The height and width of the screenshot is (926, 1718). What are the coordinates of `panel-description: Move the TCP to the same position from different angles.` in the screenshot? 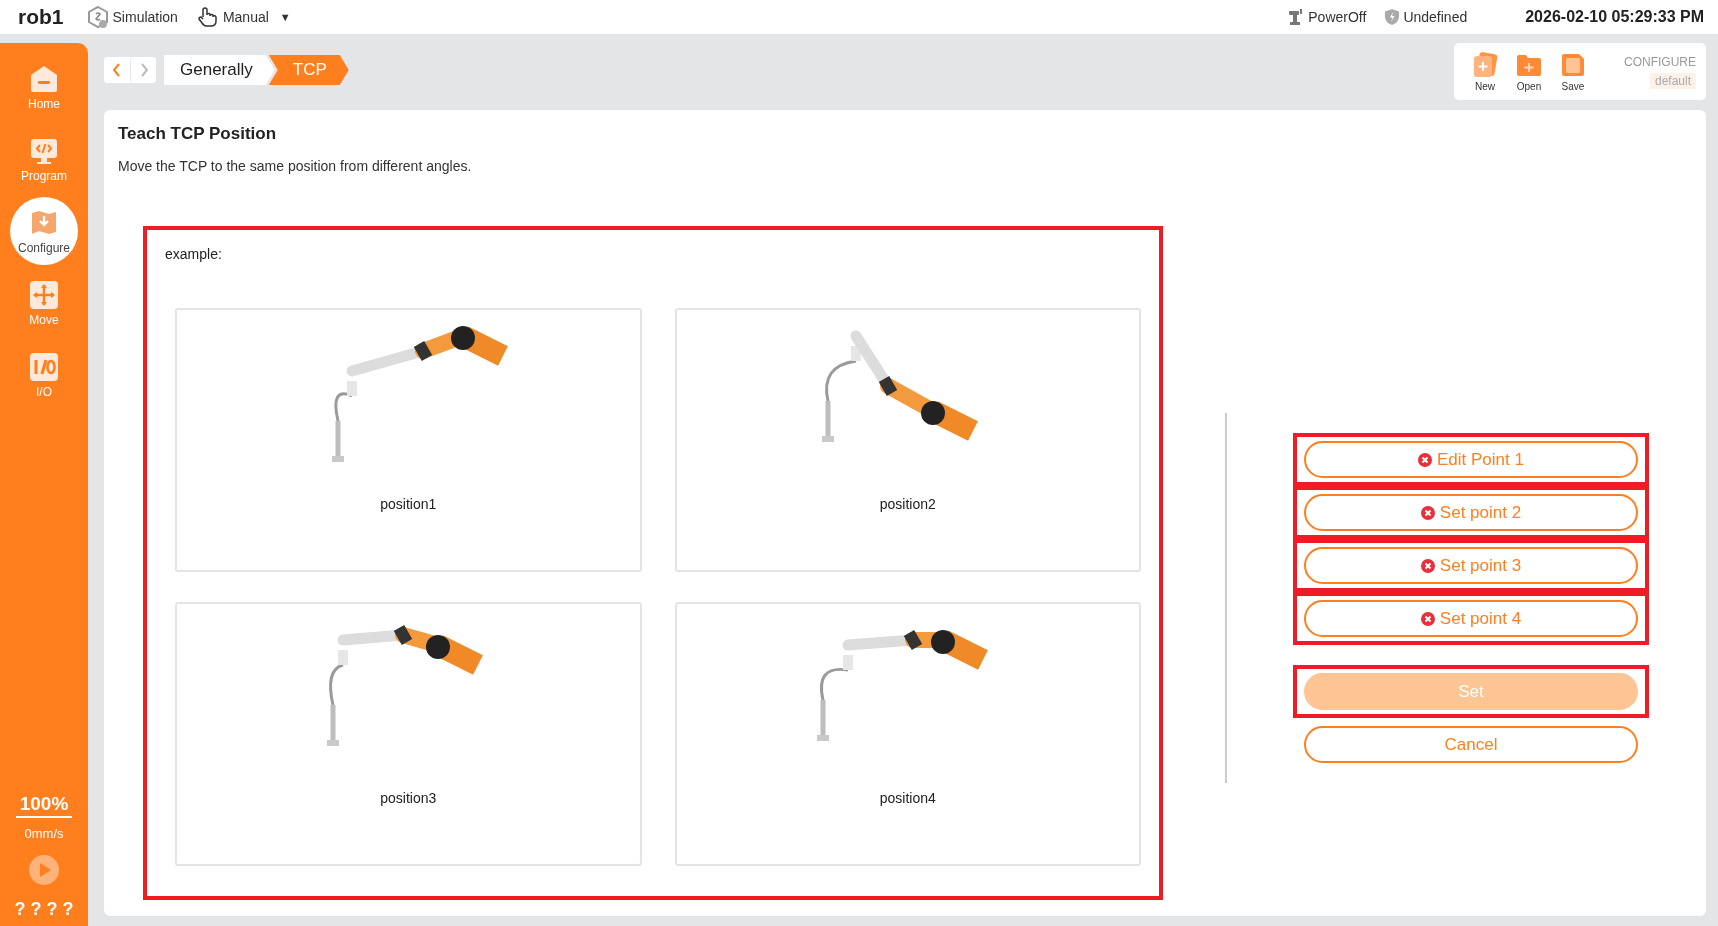 It's located at (295, 166).